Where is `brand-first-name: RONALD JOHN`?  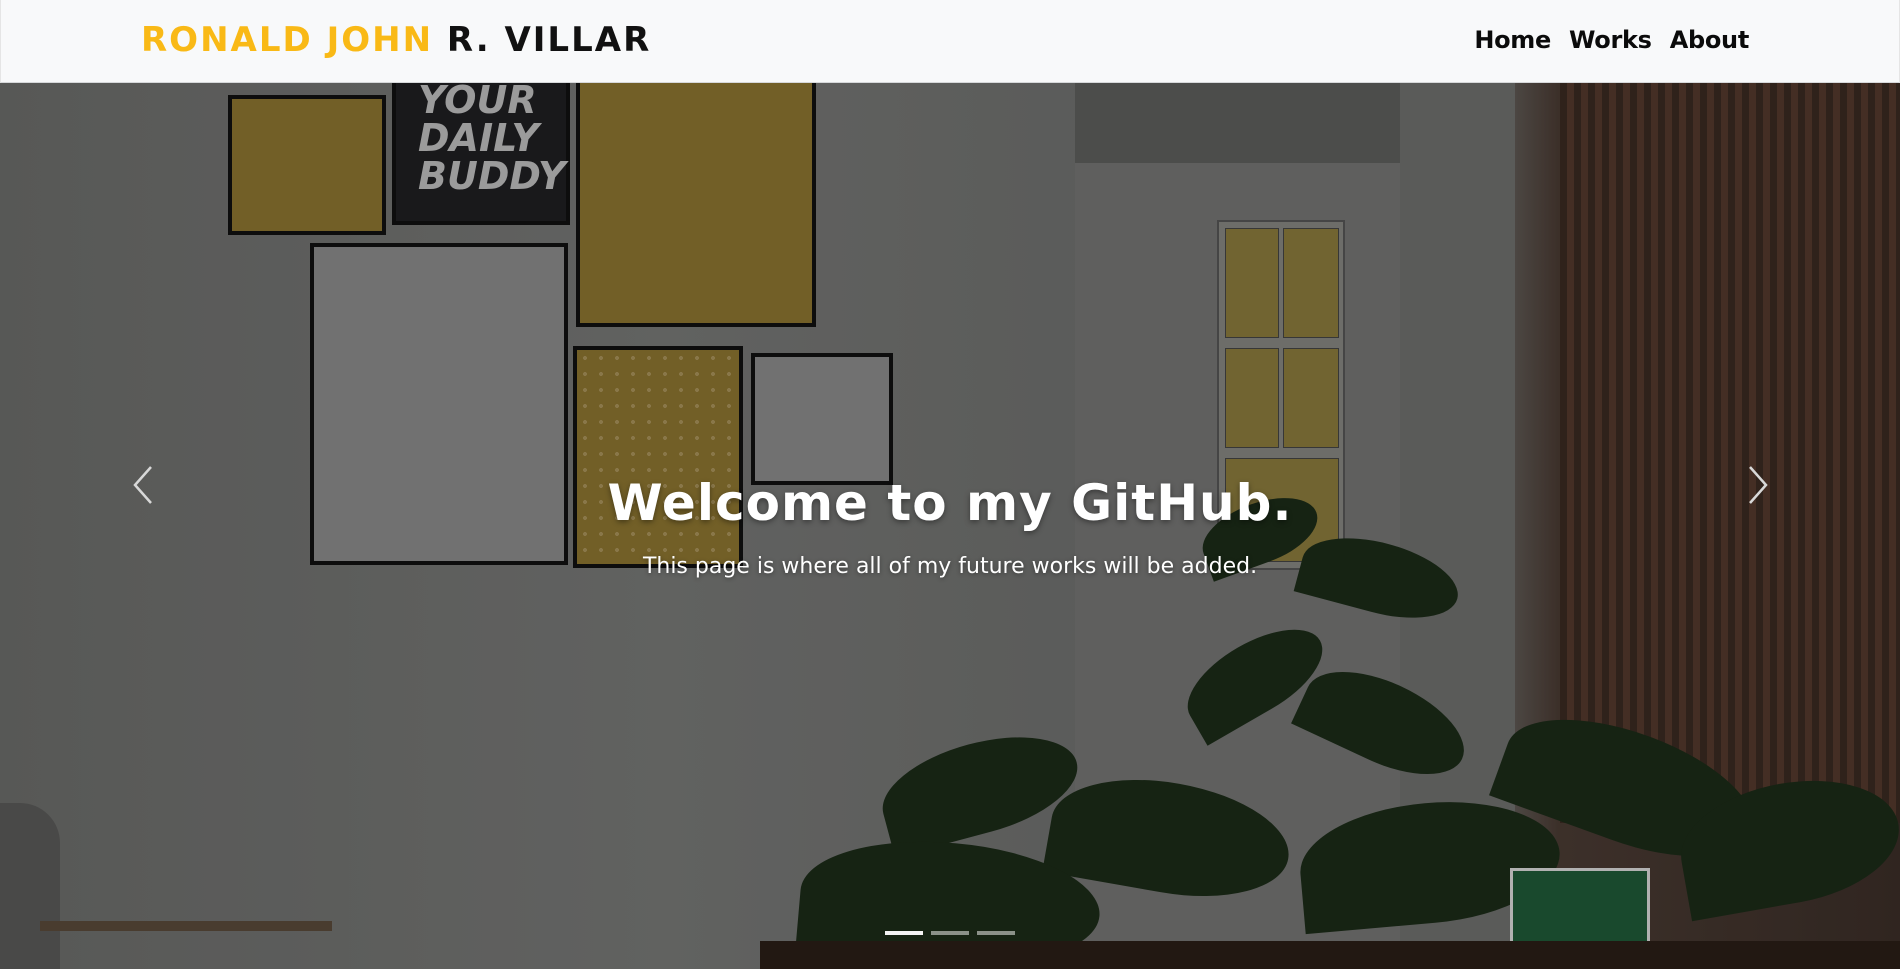
brand-first-name: RONALD JOHN is located at coordinates (287, 40).